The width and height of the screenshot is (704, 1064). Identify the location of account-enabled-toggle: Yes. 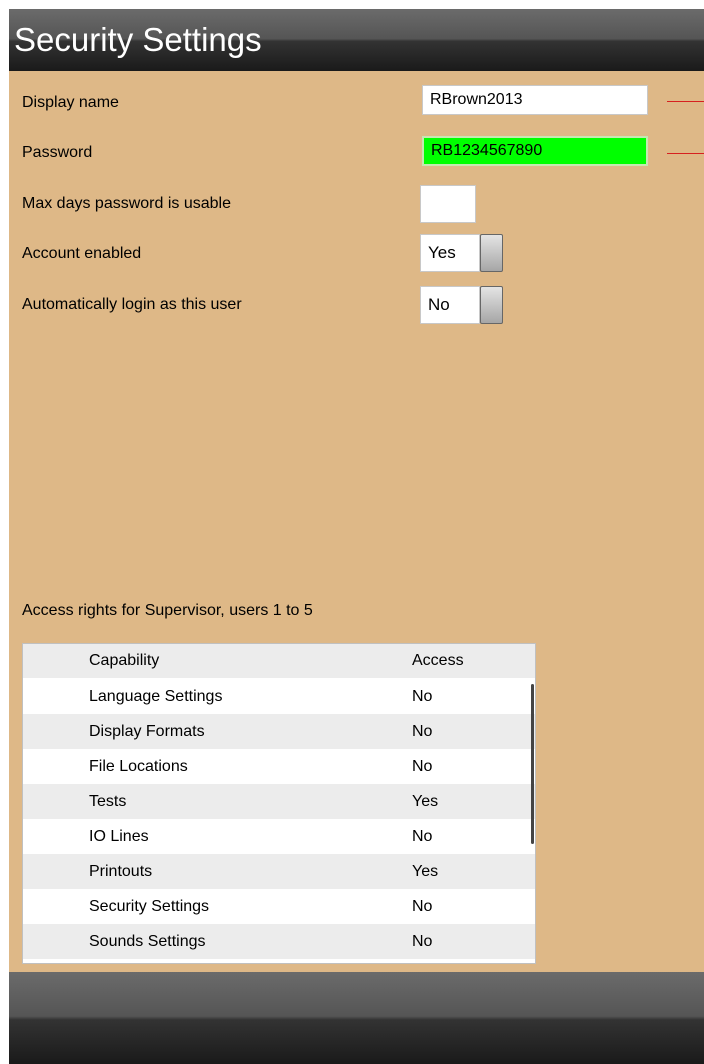
(461, 253).